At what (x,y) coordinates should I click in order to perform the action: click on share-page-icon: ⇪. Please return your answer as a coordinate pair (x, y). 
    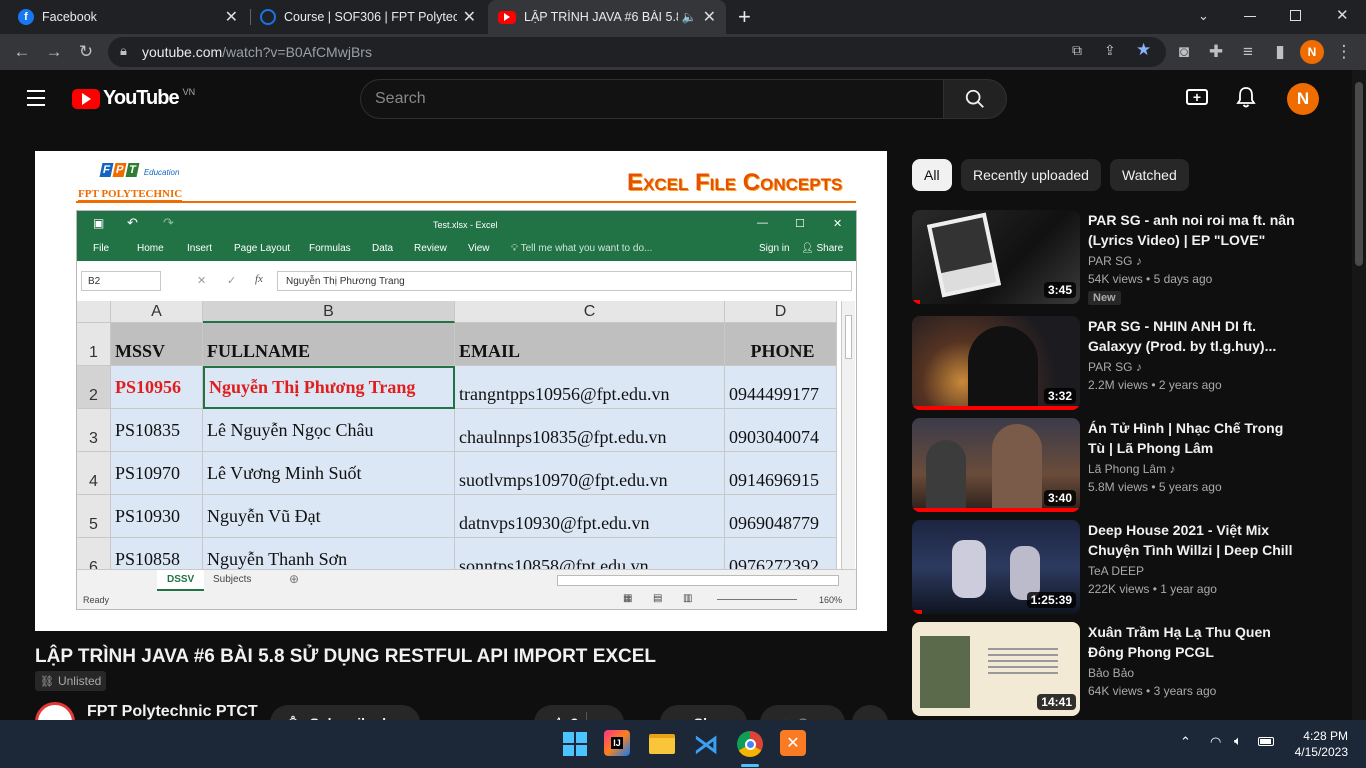
    Looking at the image, I should click on (1110, 50).